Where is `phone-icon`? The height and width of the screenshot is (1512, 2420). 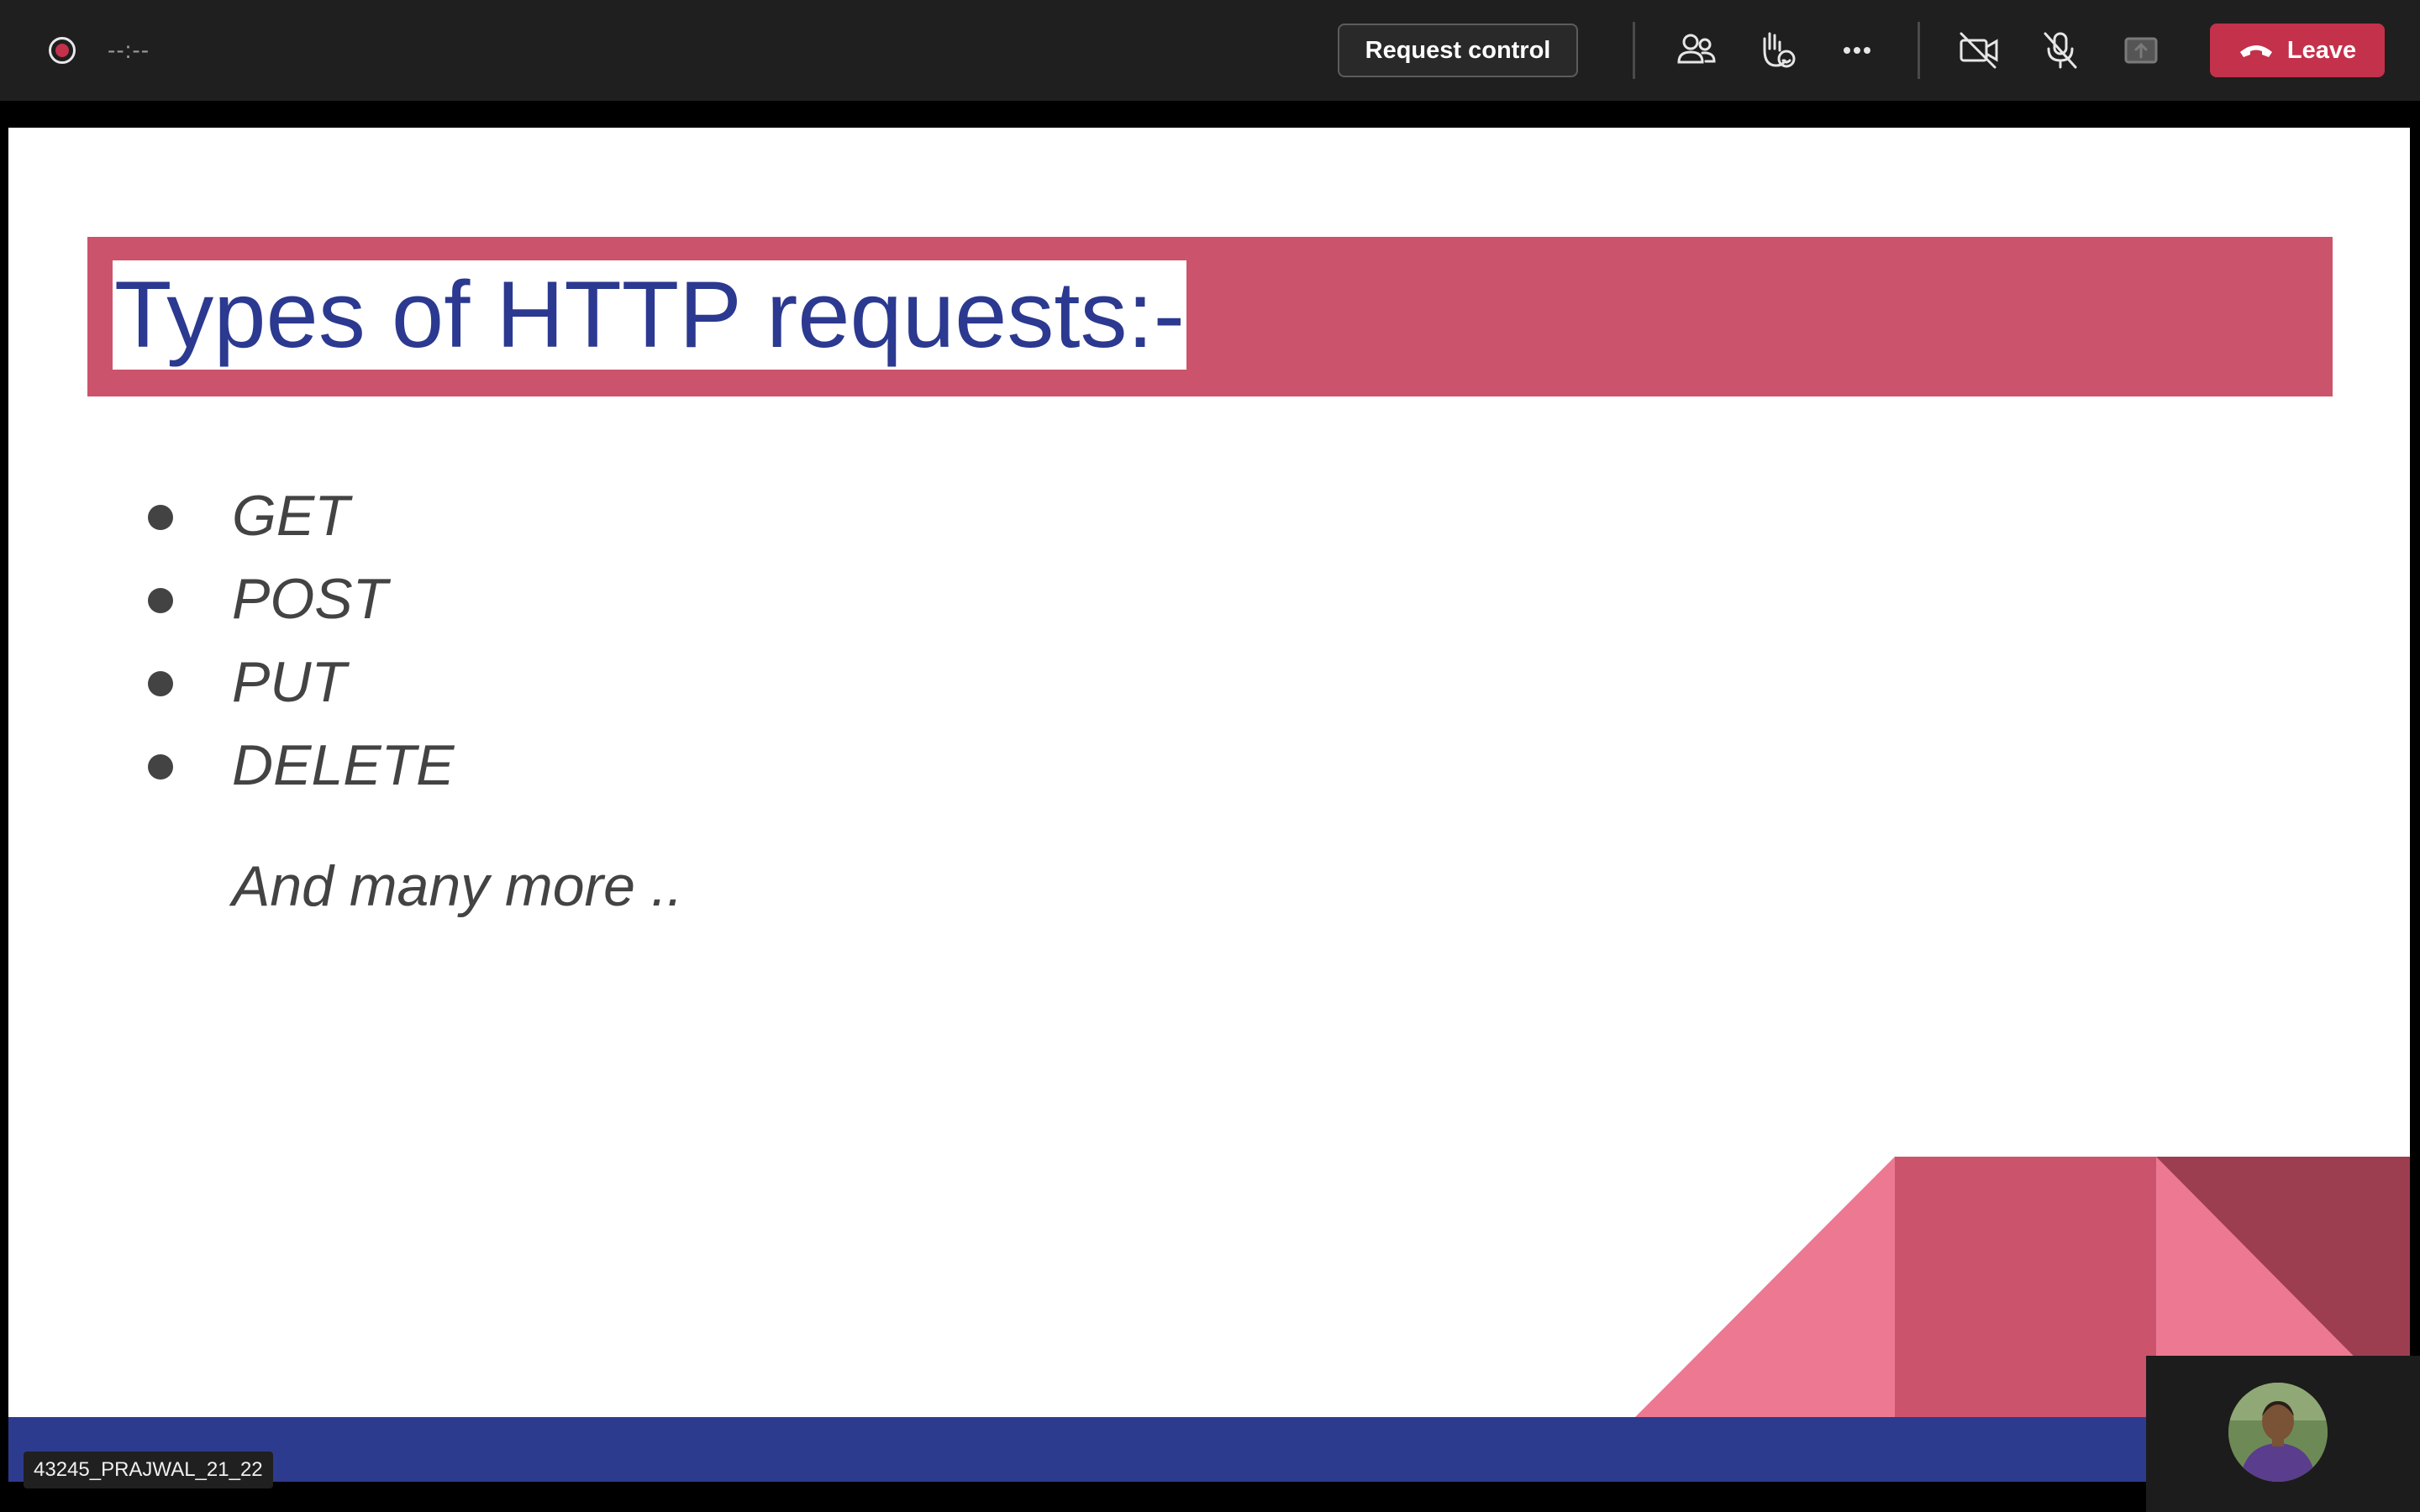 phone-icon is located at coordinates (2255, 51).